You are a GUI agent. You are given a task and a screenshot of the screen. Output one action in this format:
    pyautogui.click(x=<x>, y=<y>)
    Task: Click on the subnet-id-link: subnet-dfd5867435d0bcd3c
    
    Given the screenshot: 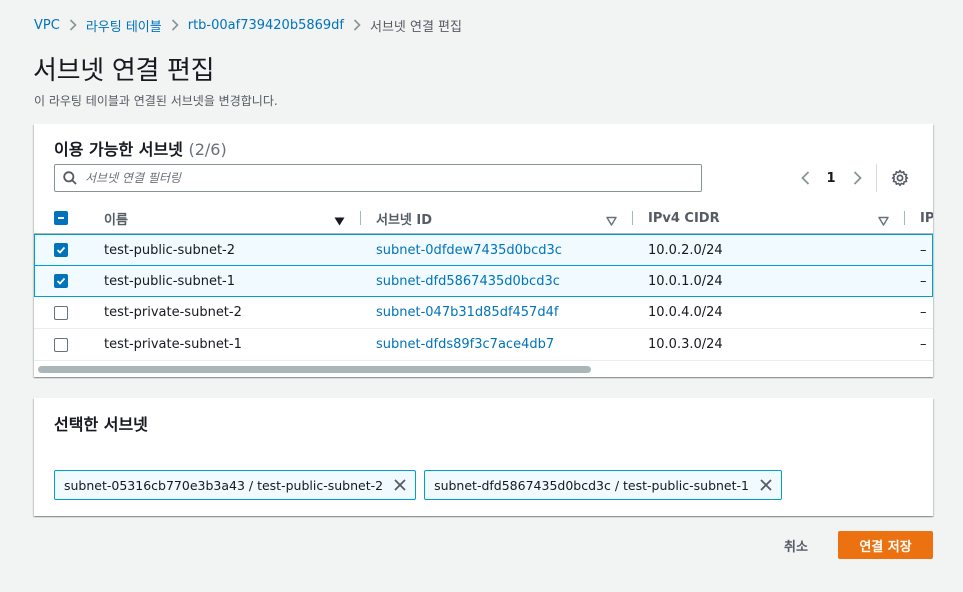 What is the action you would take?
    pyautogui.click(x=468, y=281)
    